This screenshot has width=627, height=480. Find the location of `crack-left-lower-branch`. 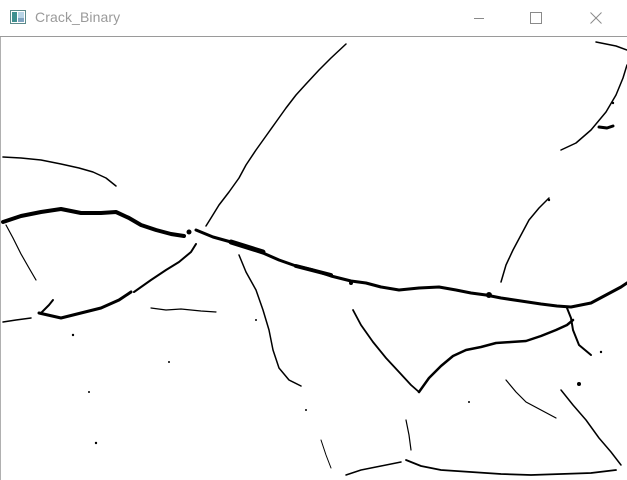

crack-left-lower-branch is located at coordinates (47, 306).